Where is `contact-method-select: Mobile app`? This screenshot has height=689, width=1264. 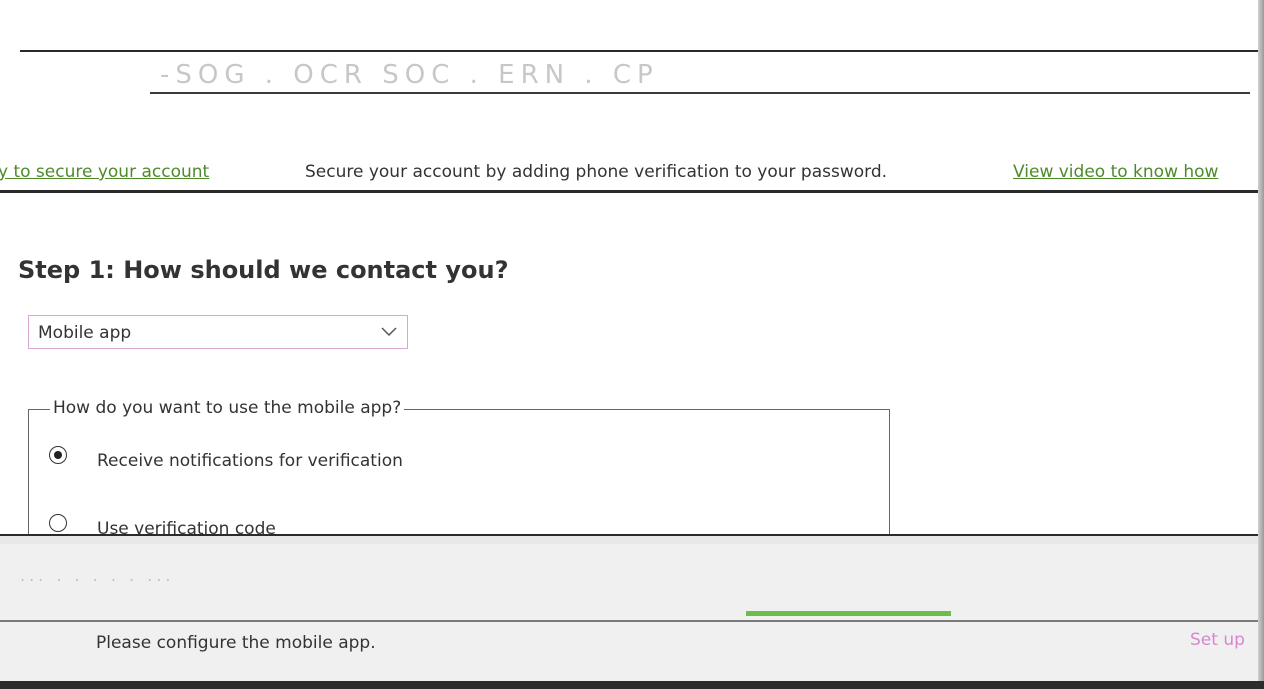
contact-method-select: Mobile app is located at coordinates (218, 332).